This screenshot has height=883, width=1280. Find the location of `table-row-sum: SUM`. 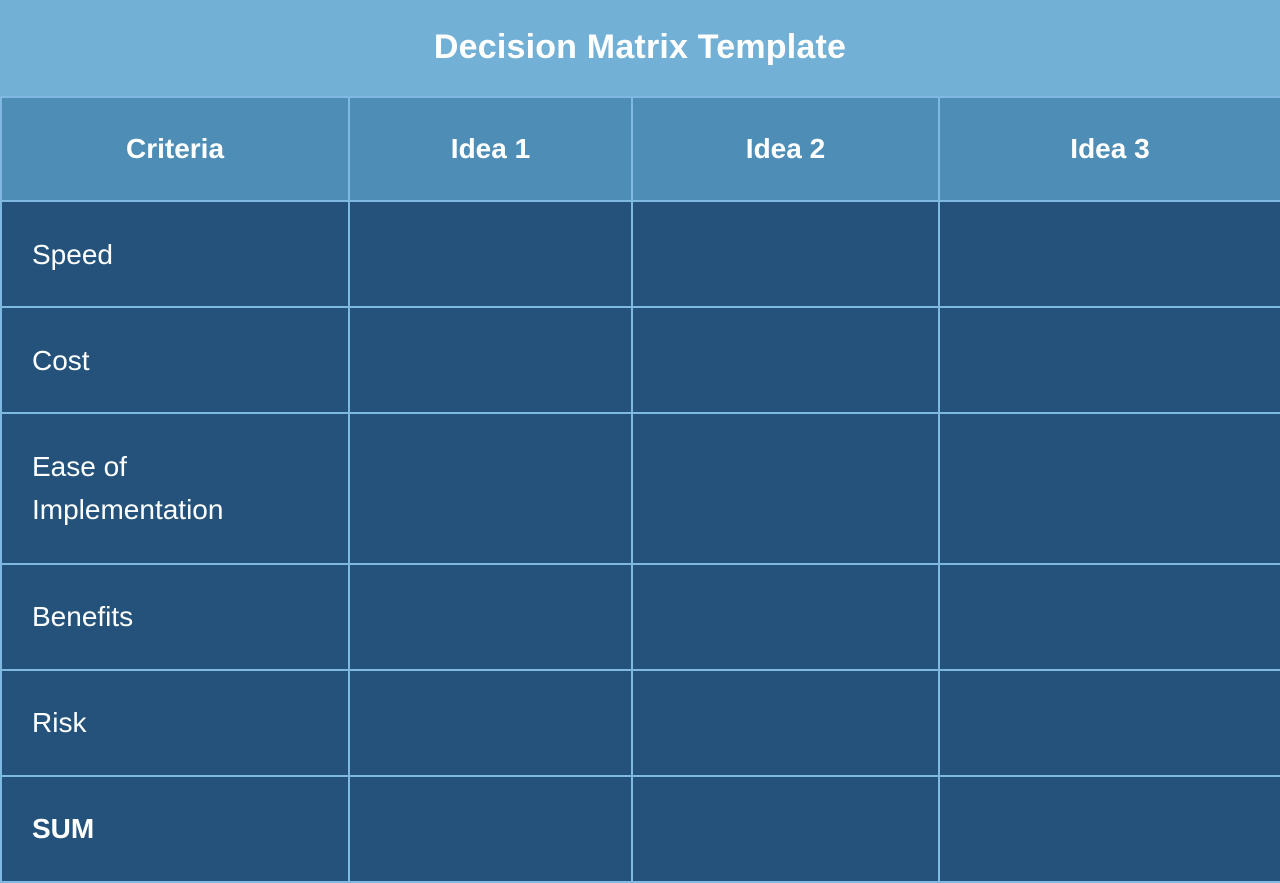

table-row-sum: SUM is located at coordinates (640, 828).